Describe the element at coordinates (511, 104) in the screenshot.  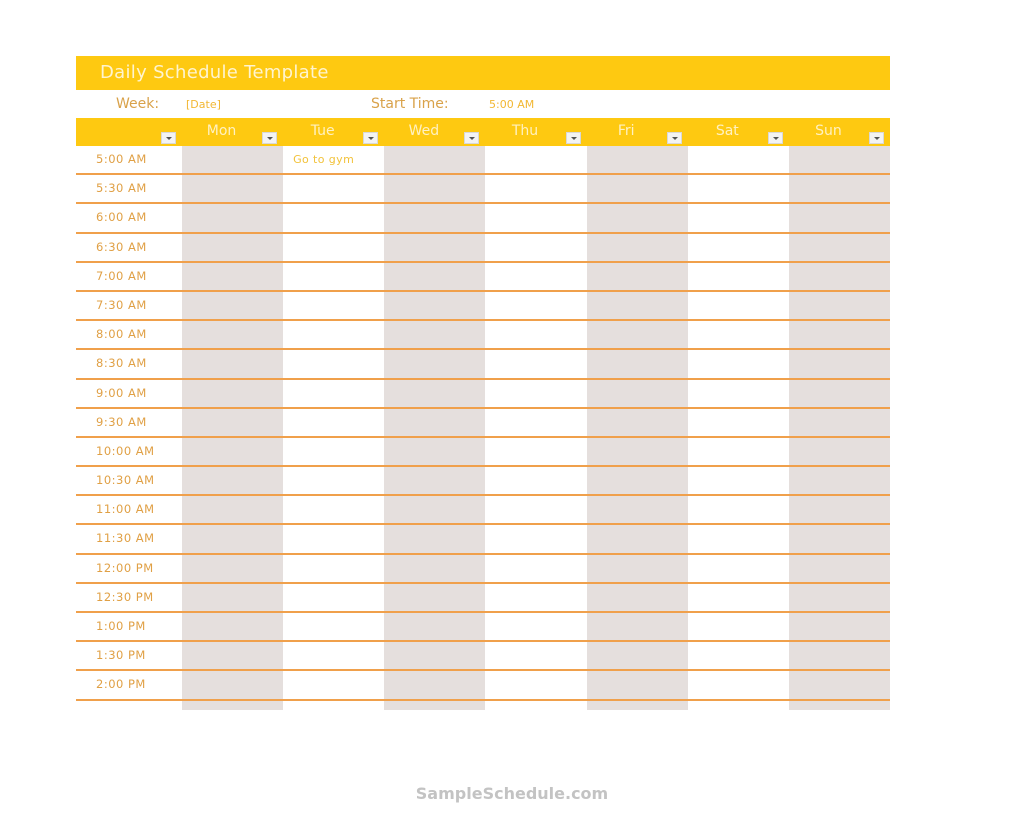
I see `start-time-value: 5:00 AM` at that location.